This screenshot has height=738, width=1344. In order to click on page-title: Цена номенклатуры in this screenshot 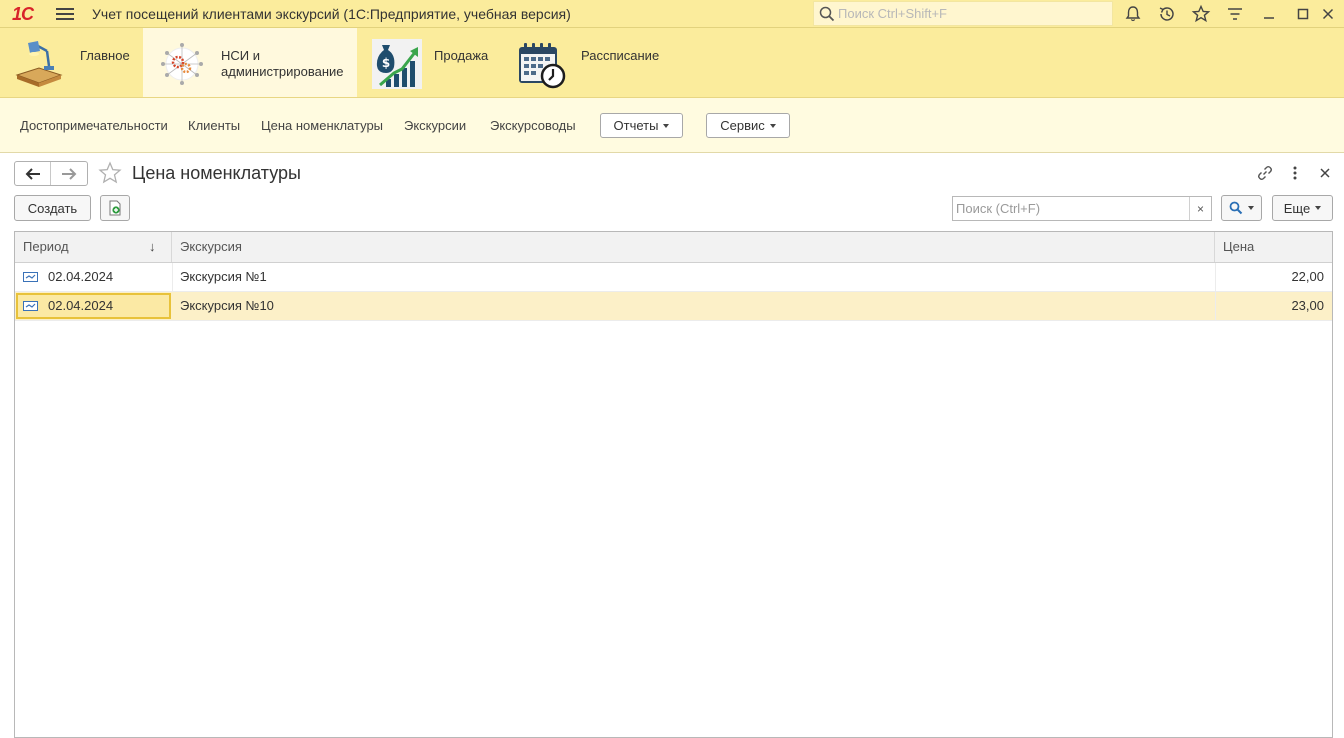, I will do `click(216, 173)`.